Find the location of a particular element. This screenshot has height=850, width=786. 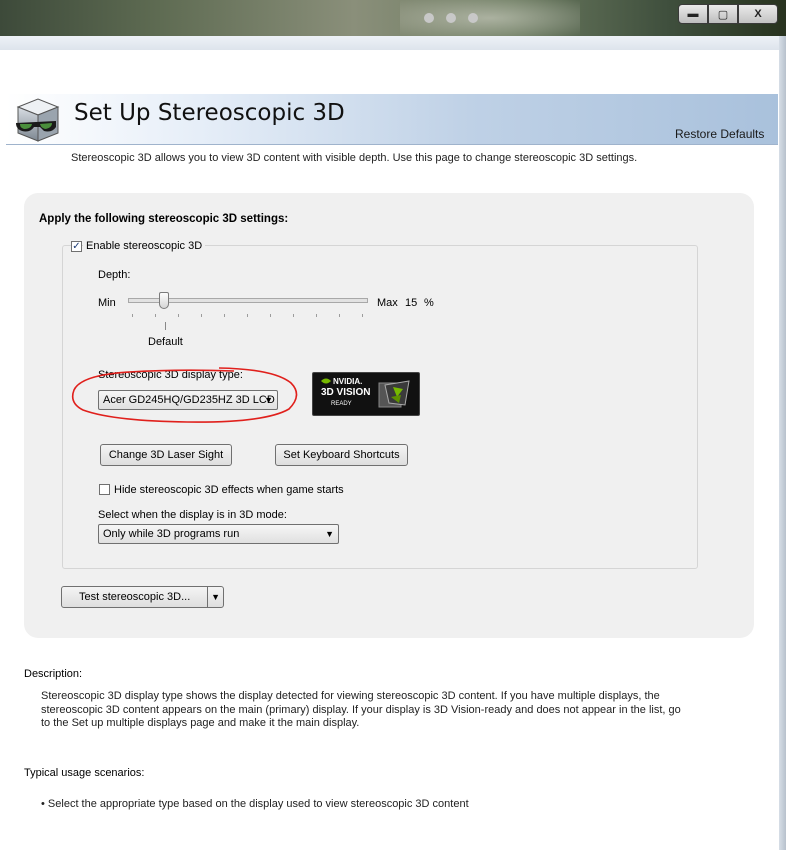

depth-slider-thumb is located at coordinates (163, 300).